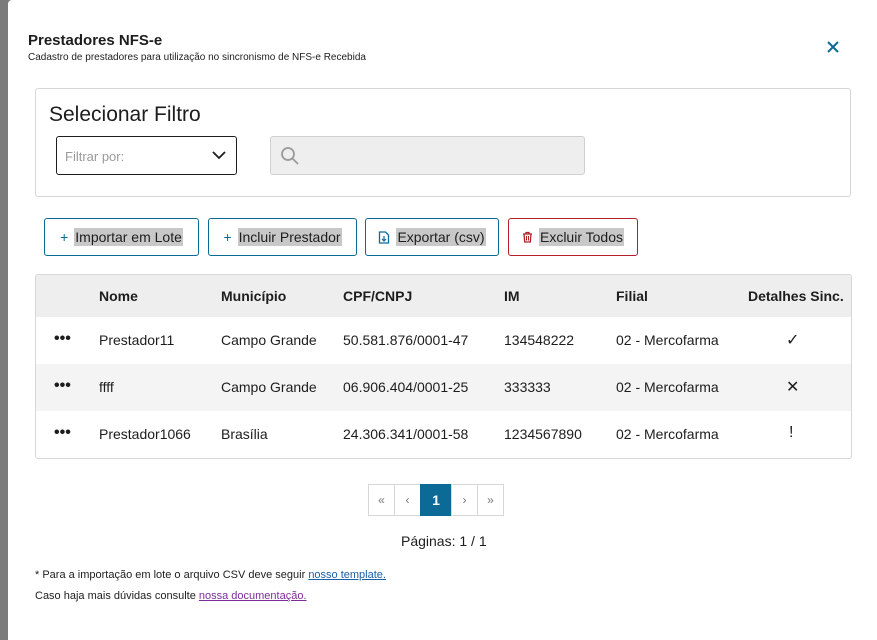  Describe the element at coordinates (439, 156) in the screenshot. I see `search-input` at that location.